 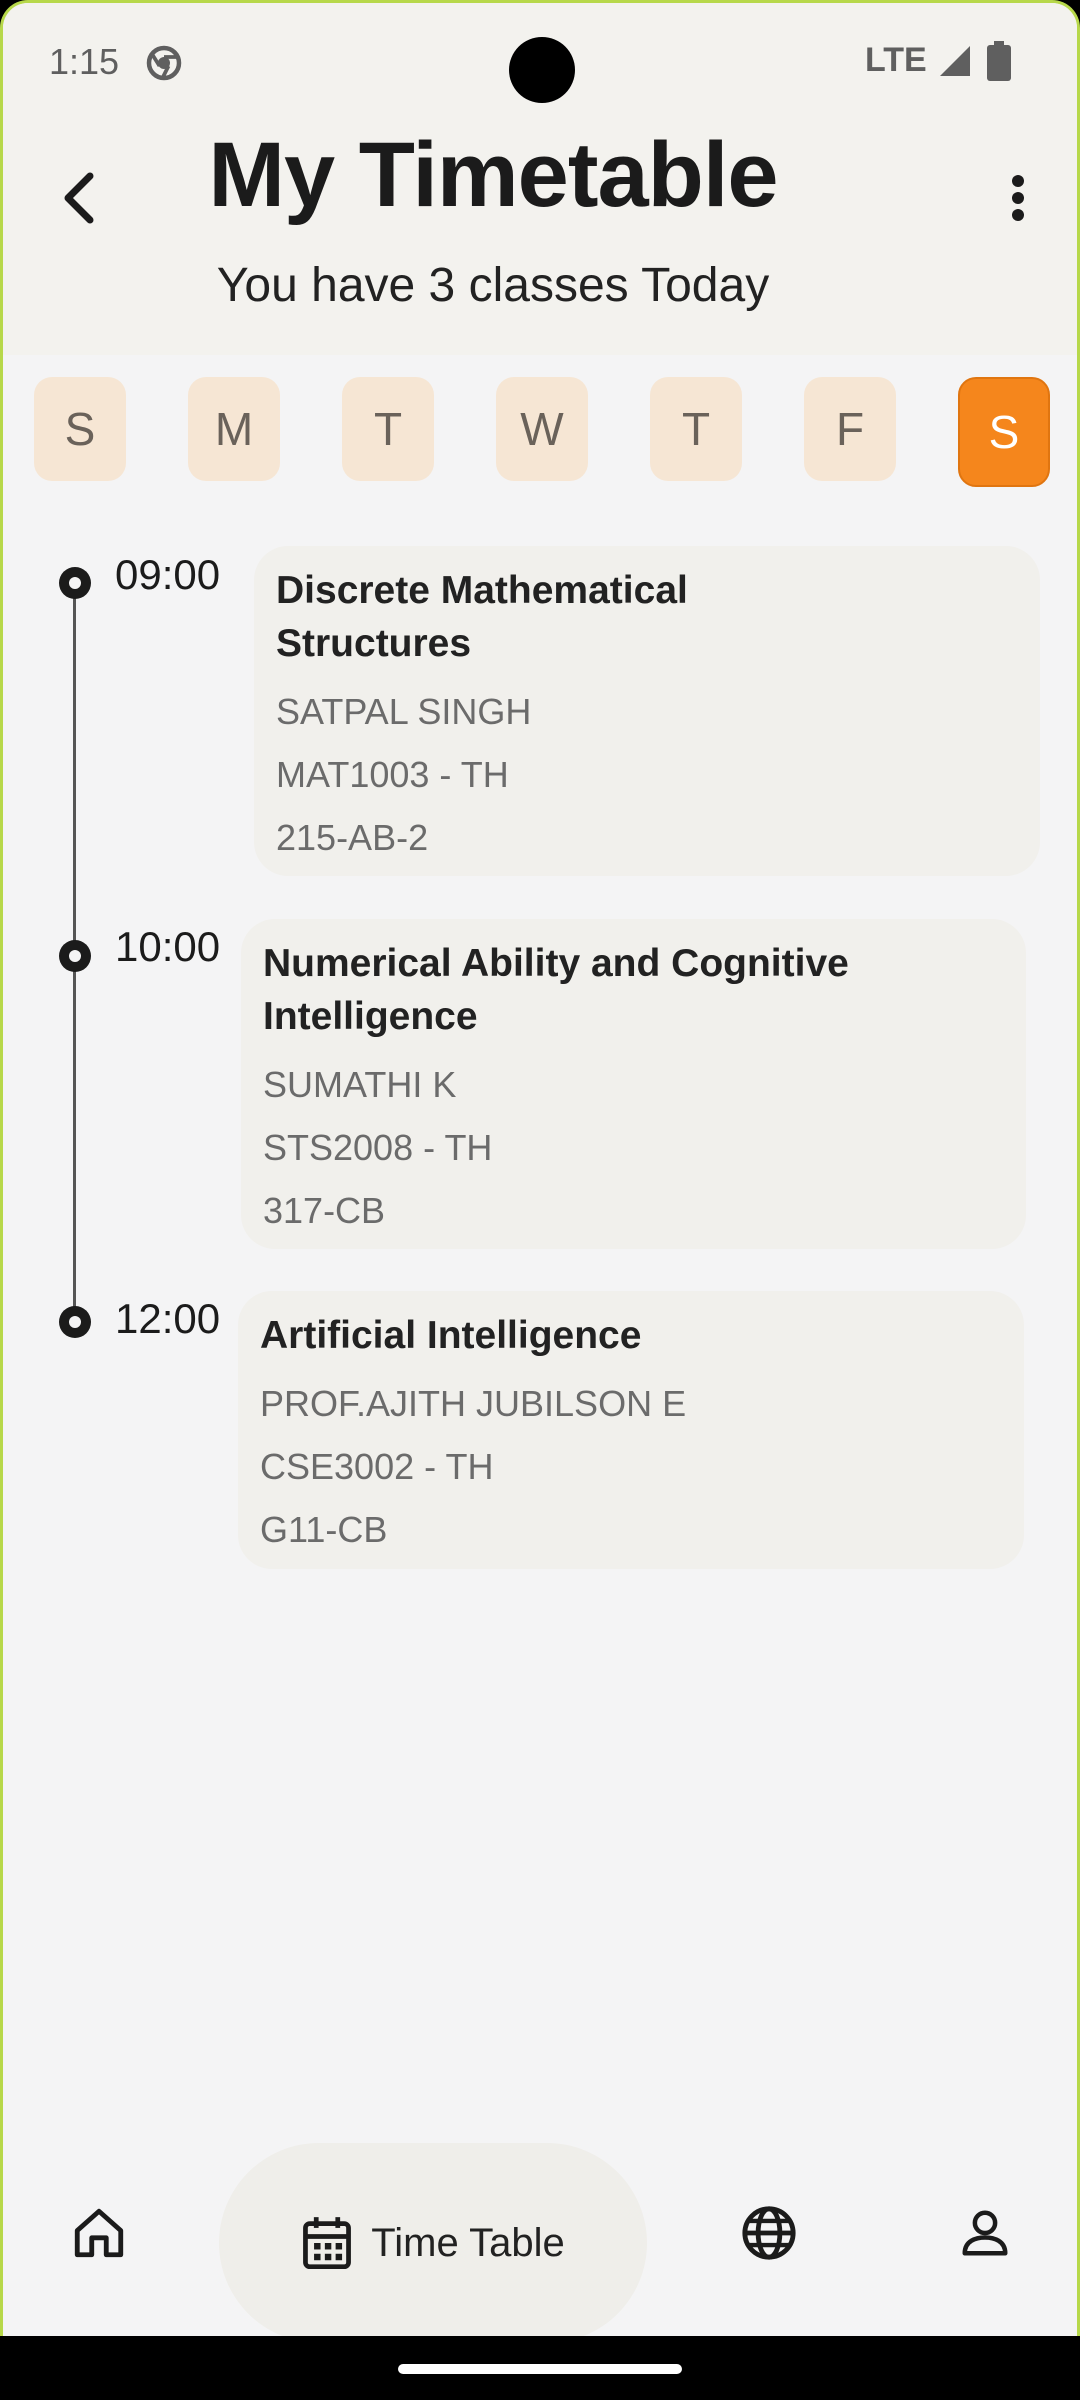 What do you see at coordinates (955, 61) in the screenshot?
I see `signal-icon` at bounding box center [955, 61].